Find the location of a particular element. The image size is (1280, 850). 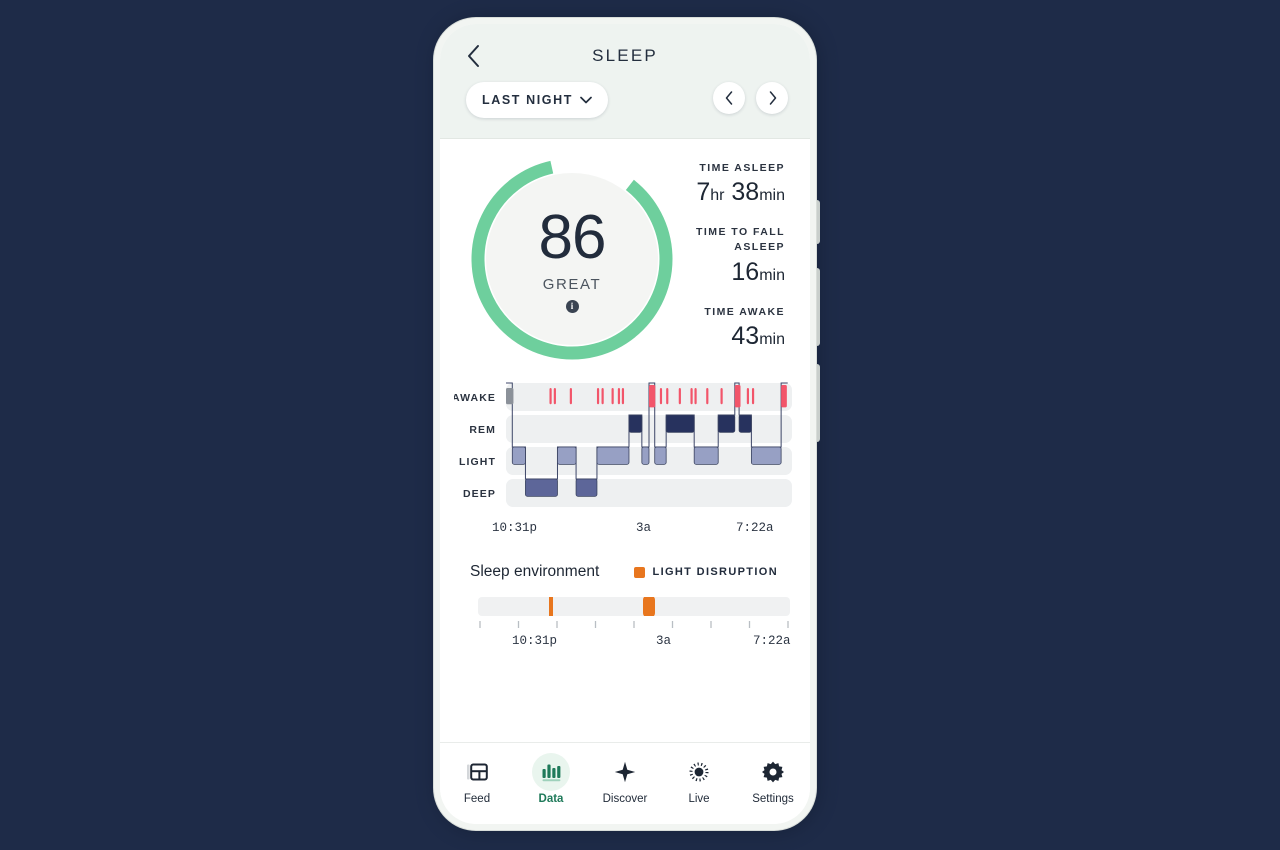

previous-day-button is located at coordinates (729, 98).